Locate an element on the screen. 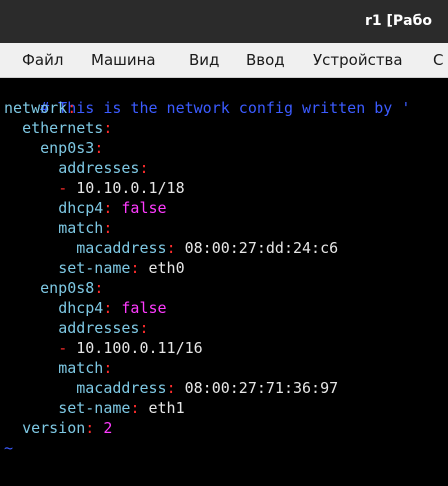  line-version: version: 2 is located at coordinates (58, 428).